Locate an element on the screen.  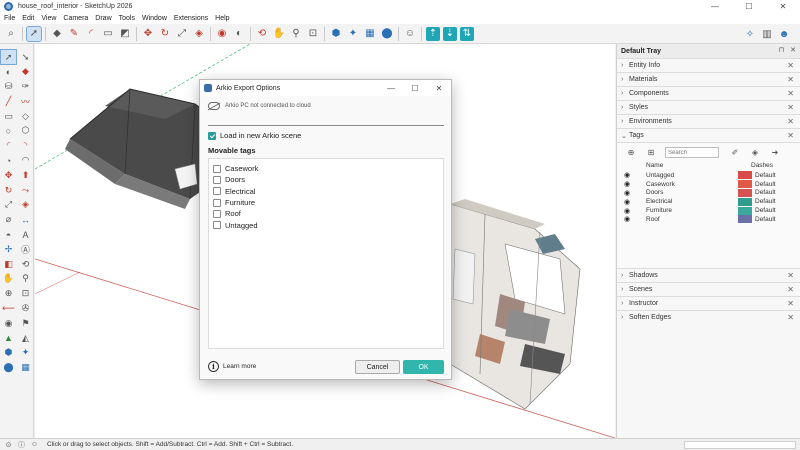
offset-icon: ◈ is located at coordinates (25, 205).